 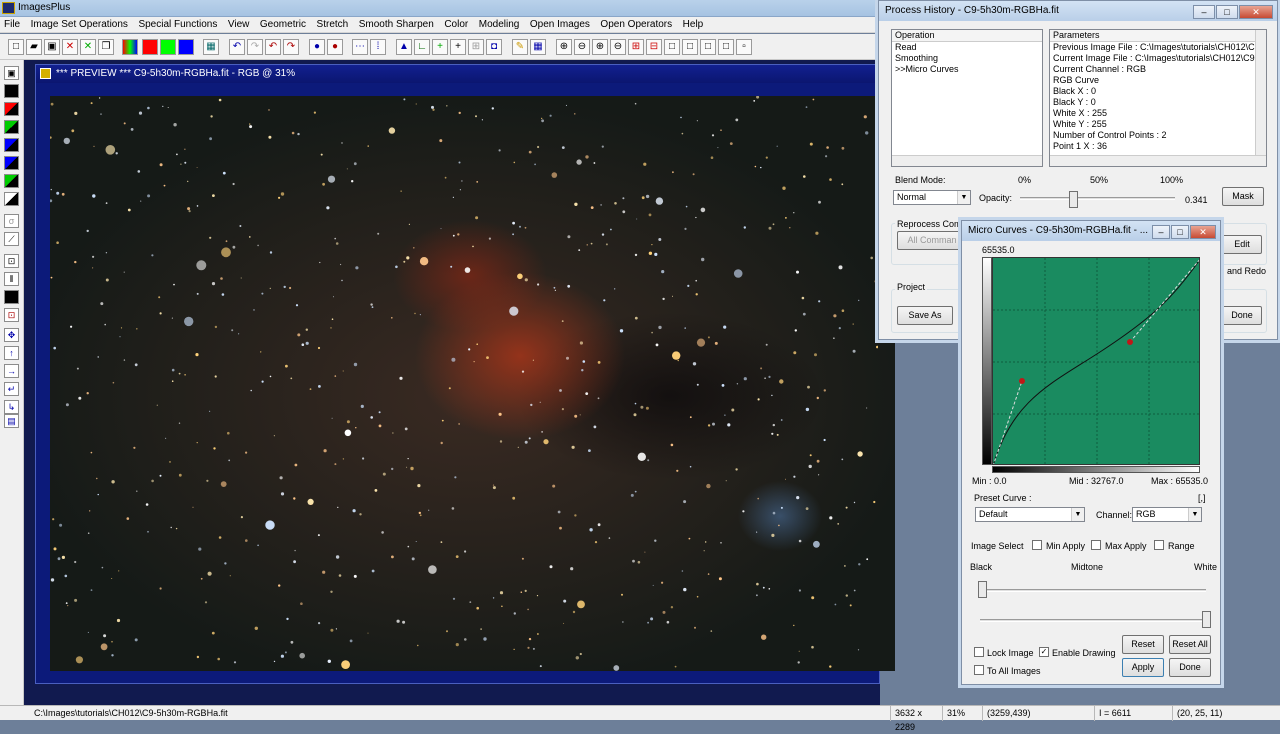 I want to click on camera-icon: ◘, so click(x=494, y=47).